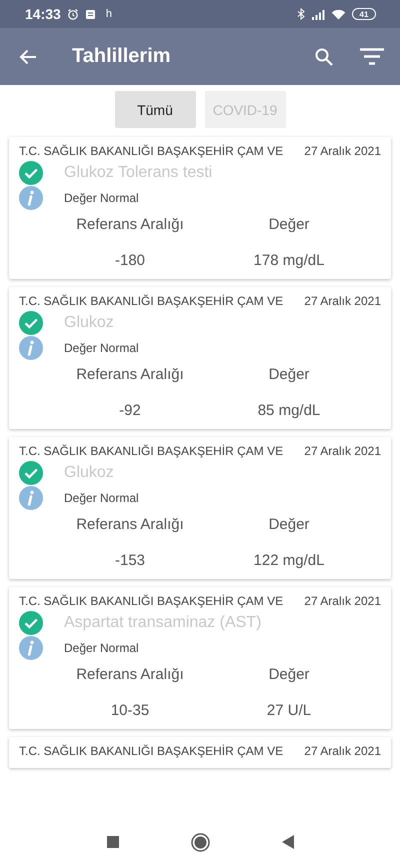  What do you see at coordinates (338, 14) in the screenshot?
I see `wifi-icon` at bounding box center [338, 14].